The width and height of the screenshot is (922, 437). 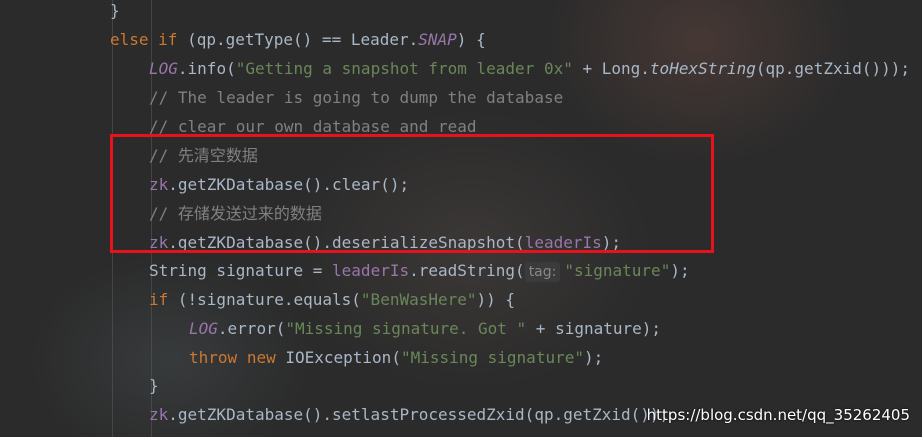 What do you see at coordinates (542, 272) in the screenshot?
I see `parameter-hint: tag:` at bounding box center [542, 272].